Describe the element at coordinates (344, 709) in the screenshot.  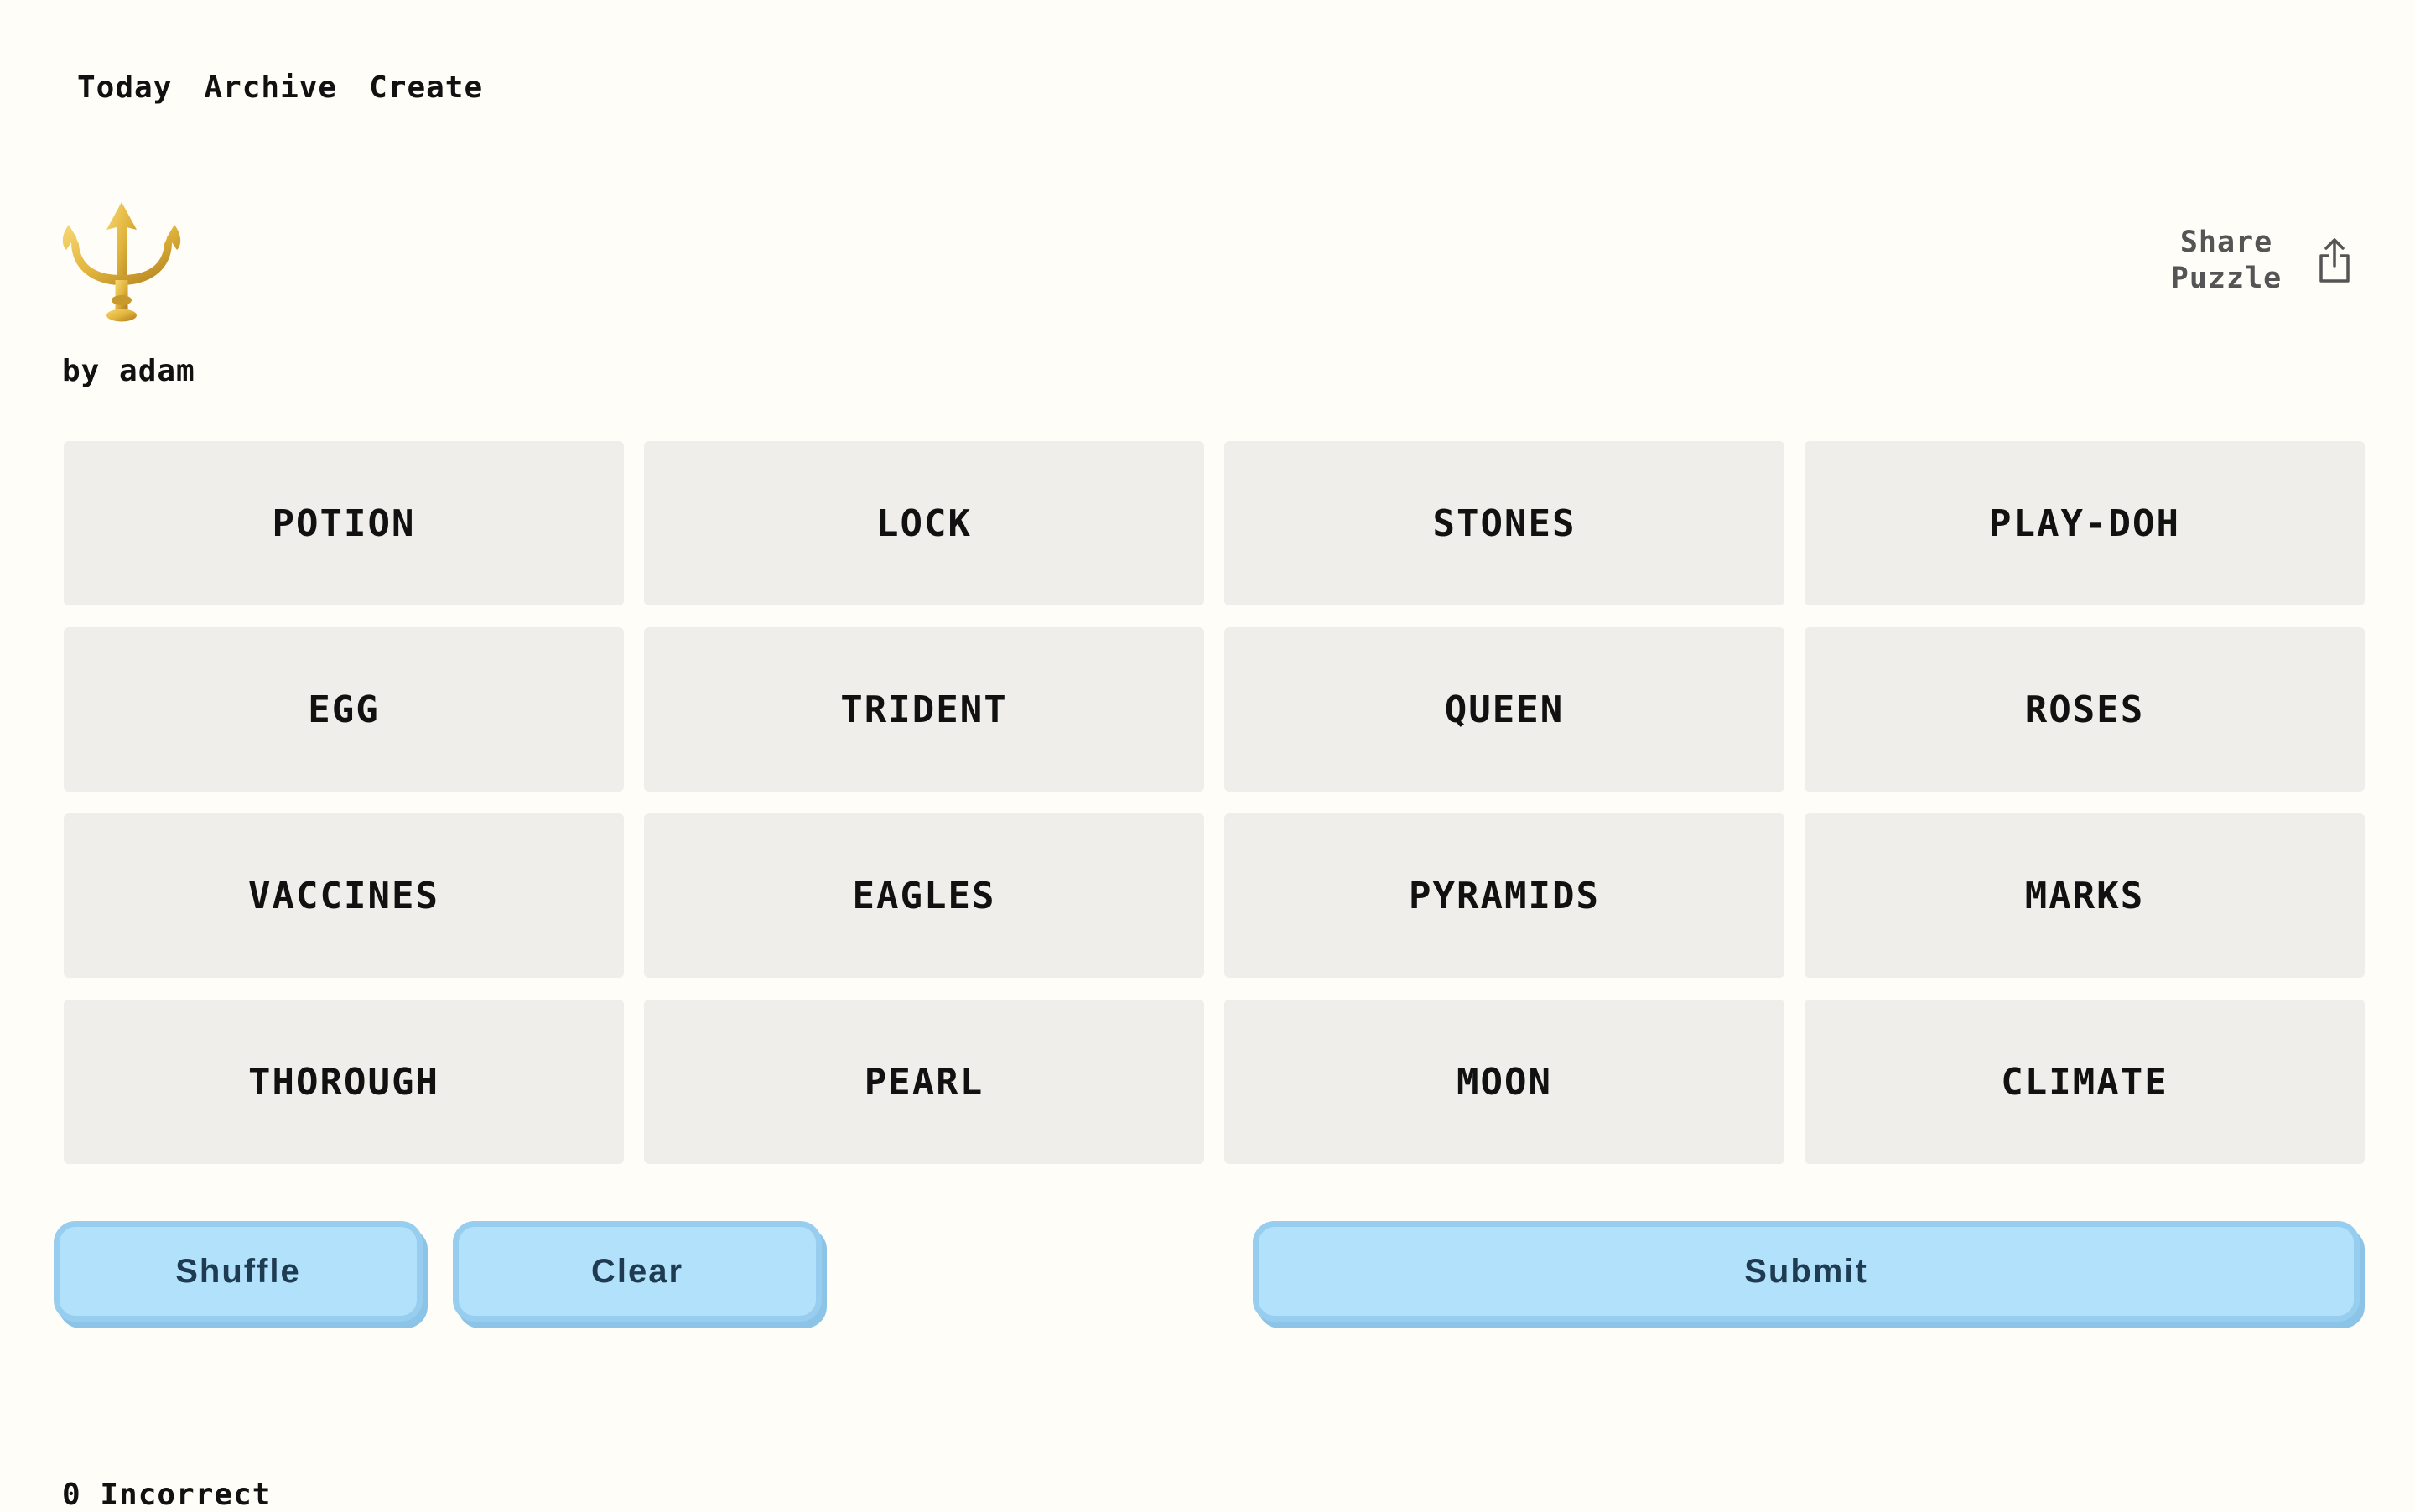
I see `word-tile: EGG` at that location.